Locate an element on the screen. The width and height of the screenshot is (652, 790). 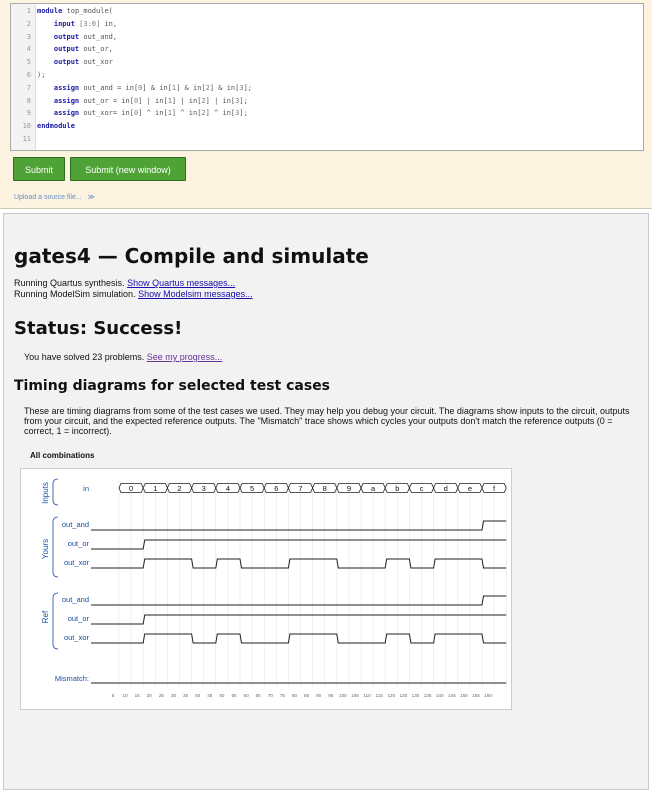
line-number: 11 is located at coordinates (26, 139).